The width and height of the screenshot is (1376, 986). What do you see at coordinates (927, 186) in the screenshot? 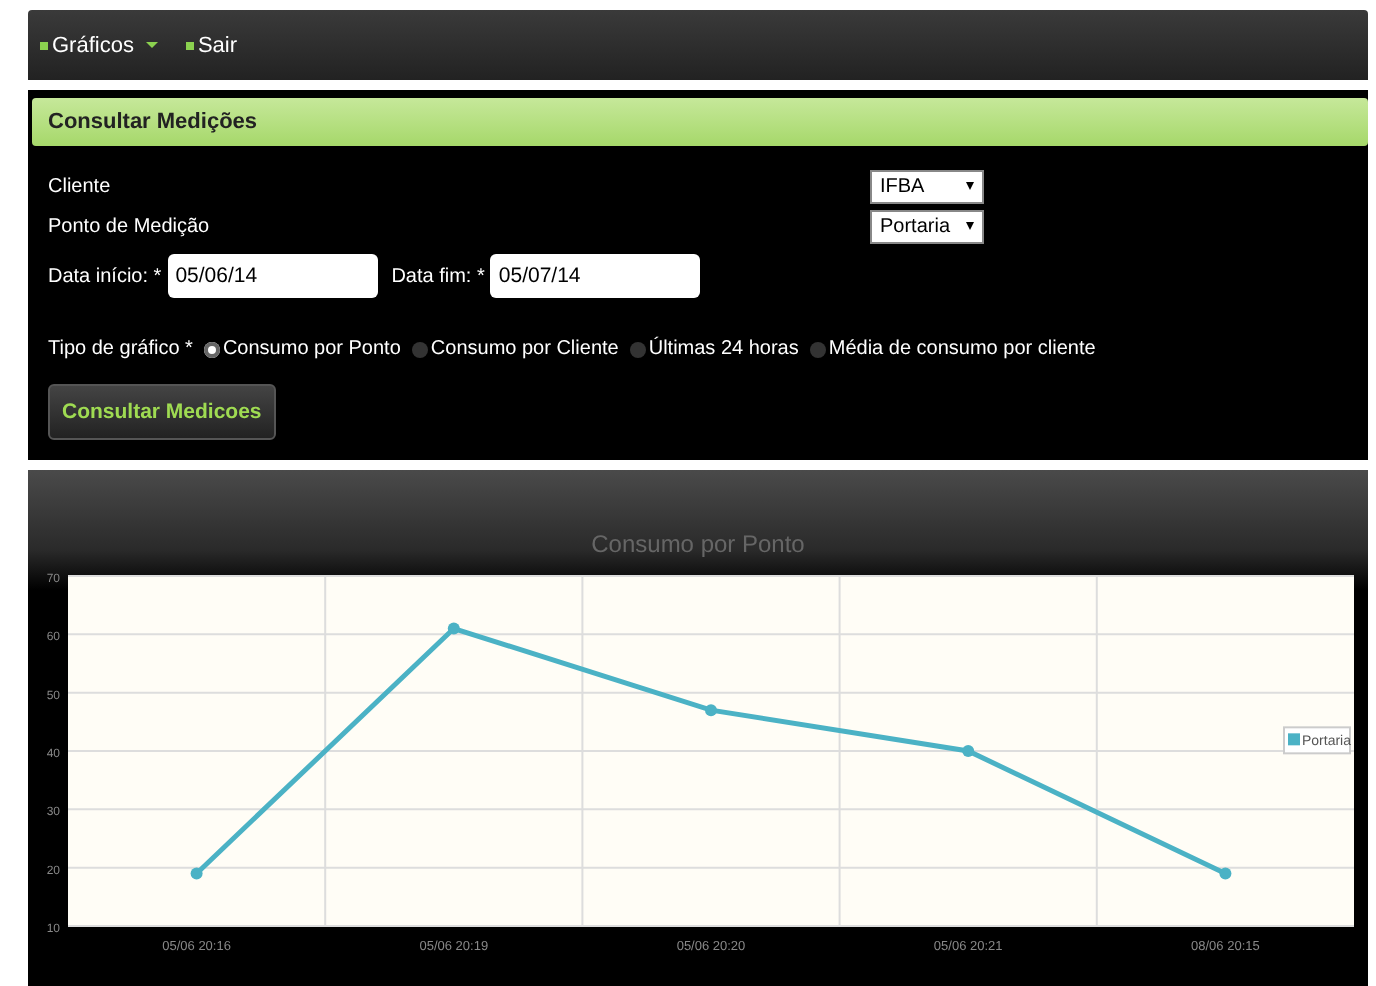
I see `dropdown: IFBA` at bounding box center [927, 186].